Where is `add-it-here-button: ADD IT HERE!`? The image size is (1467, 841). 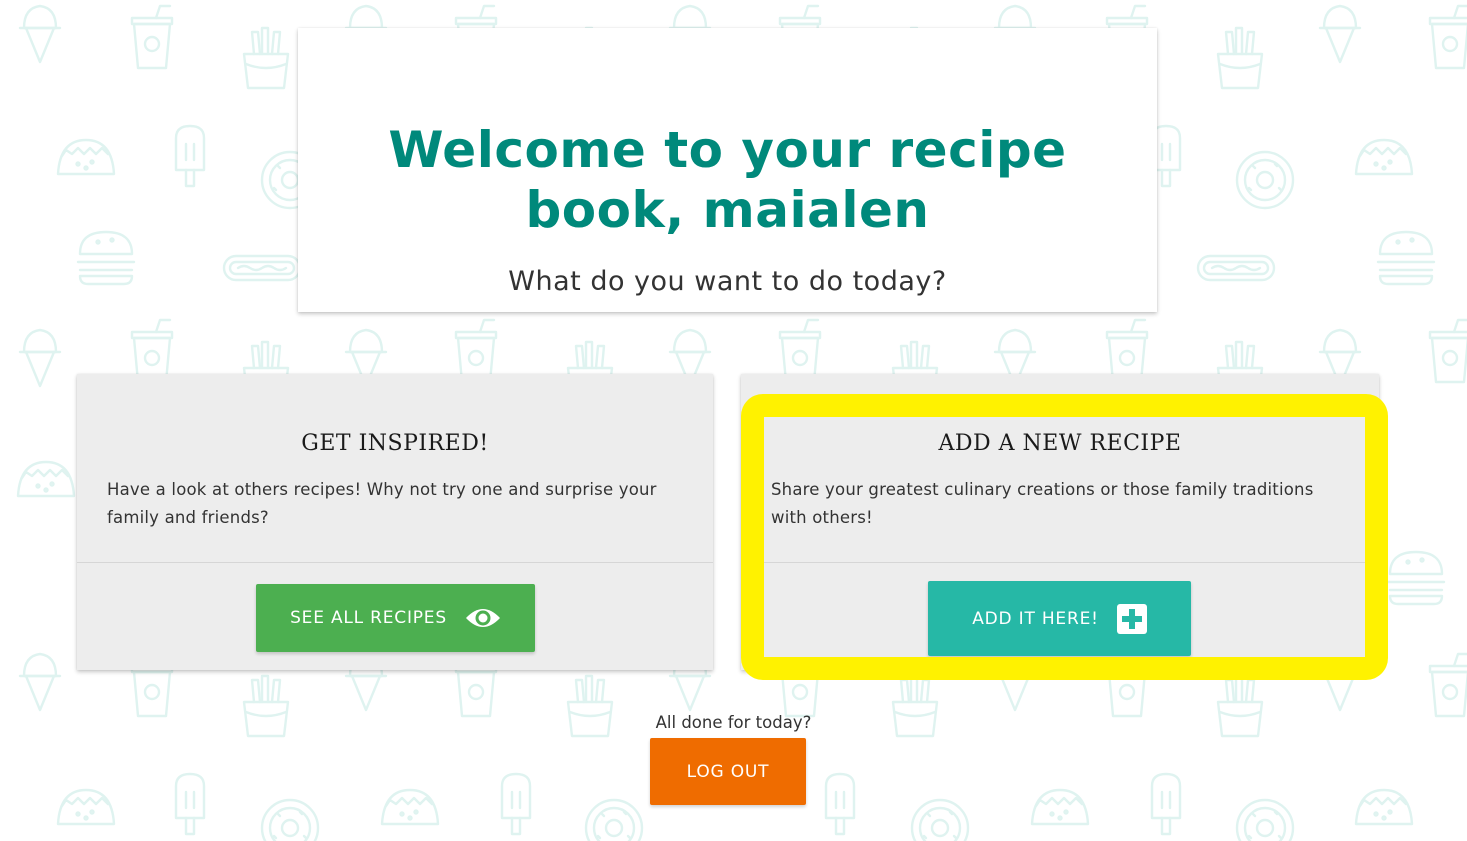
add-it-here-button: ADD IT HERE! is located at coordinates (1059, 618).